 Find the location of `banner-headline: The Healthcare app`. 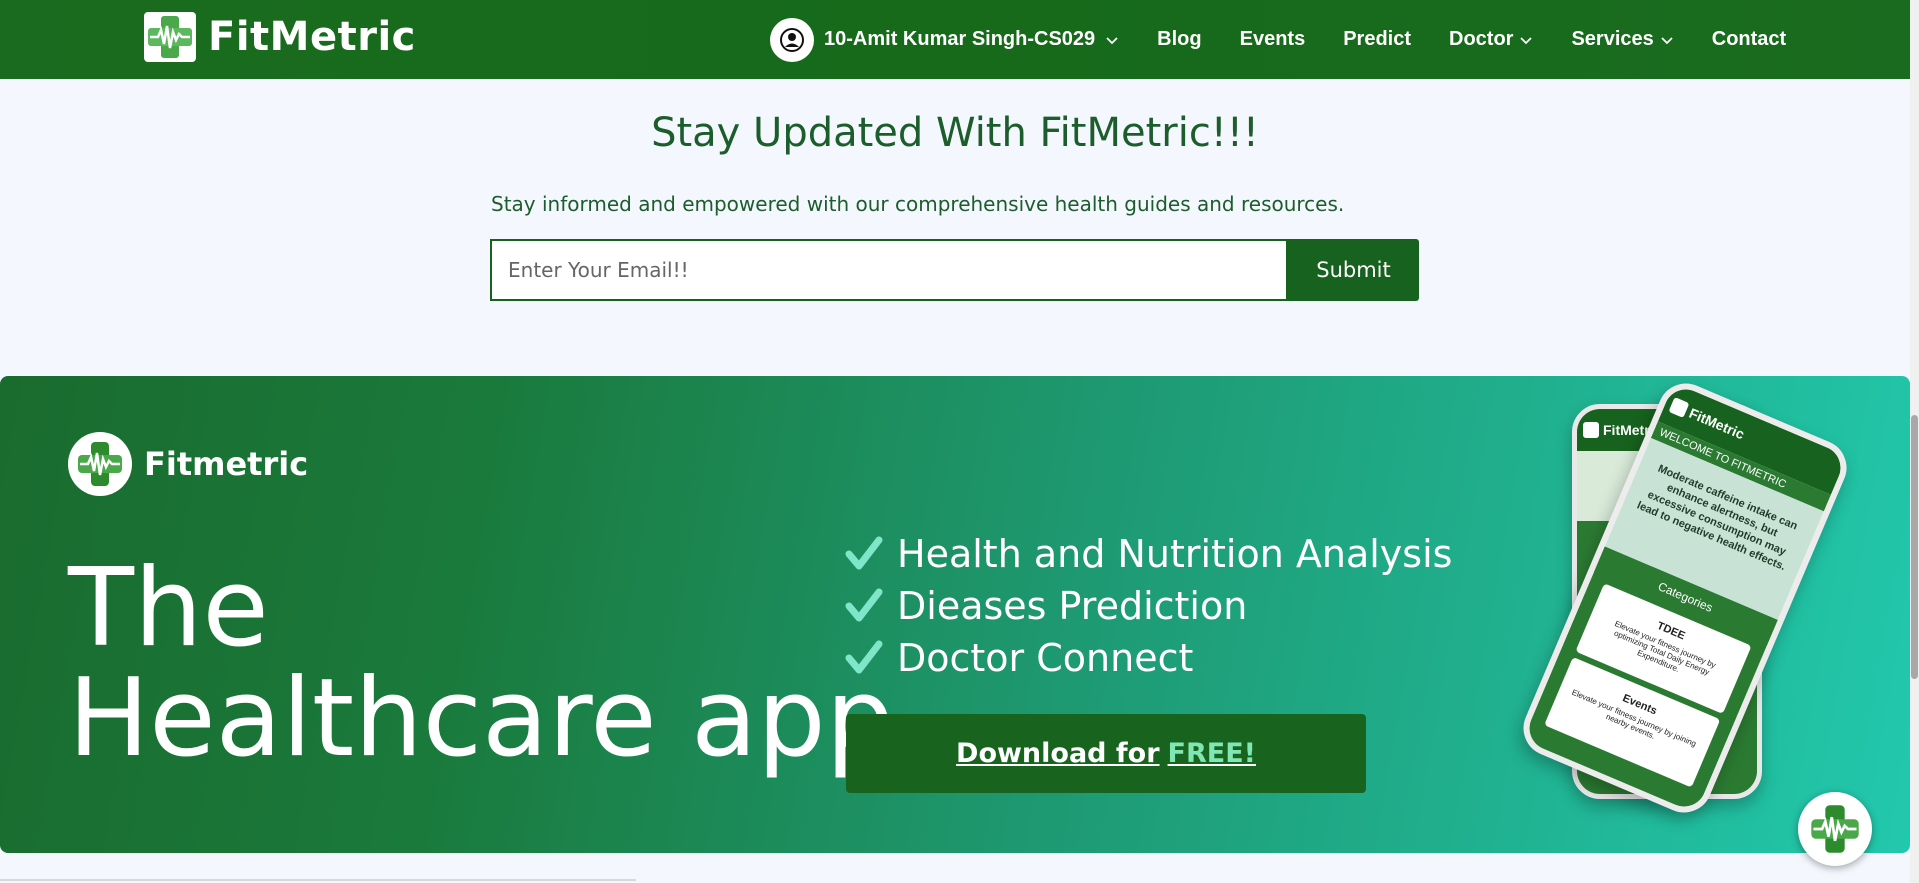

banner-headline: The Healthcare app is located at coordinates (481, 664).